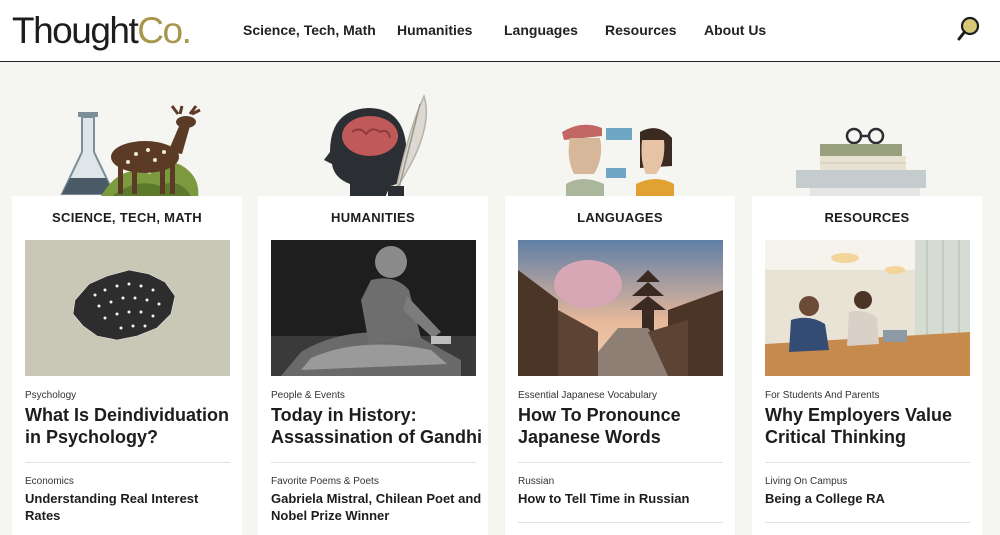 This screenshot has width=1000, height=535. I want to click on article-image-office, so click(867, 308).